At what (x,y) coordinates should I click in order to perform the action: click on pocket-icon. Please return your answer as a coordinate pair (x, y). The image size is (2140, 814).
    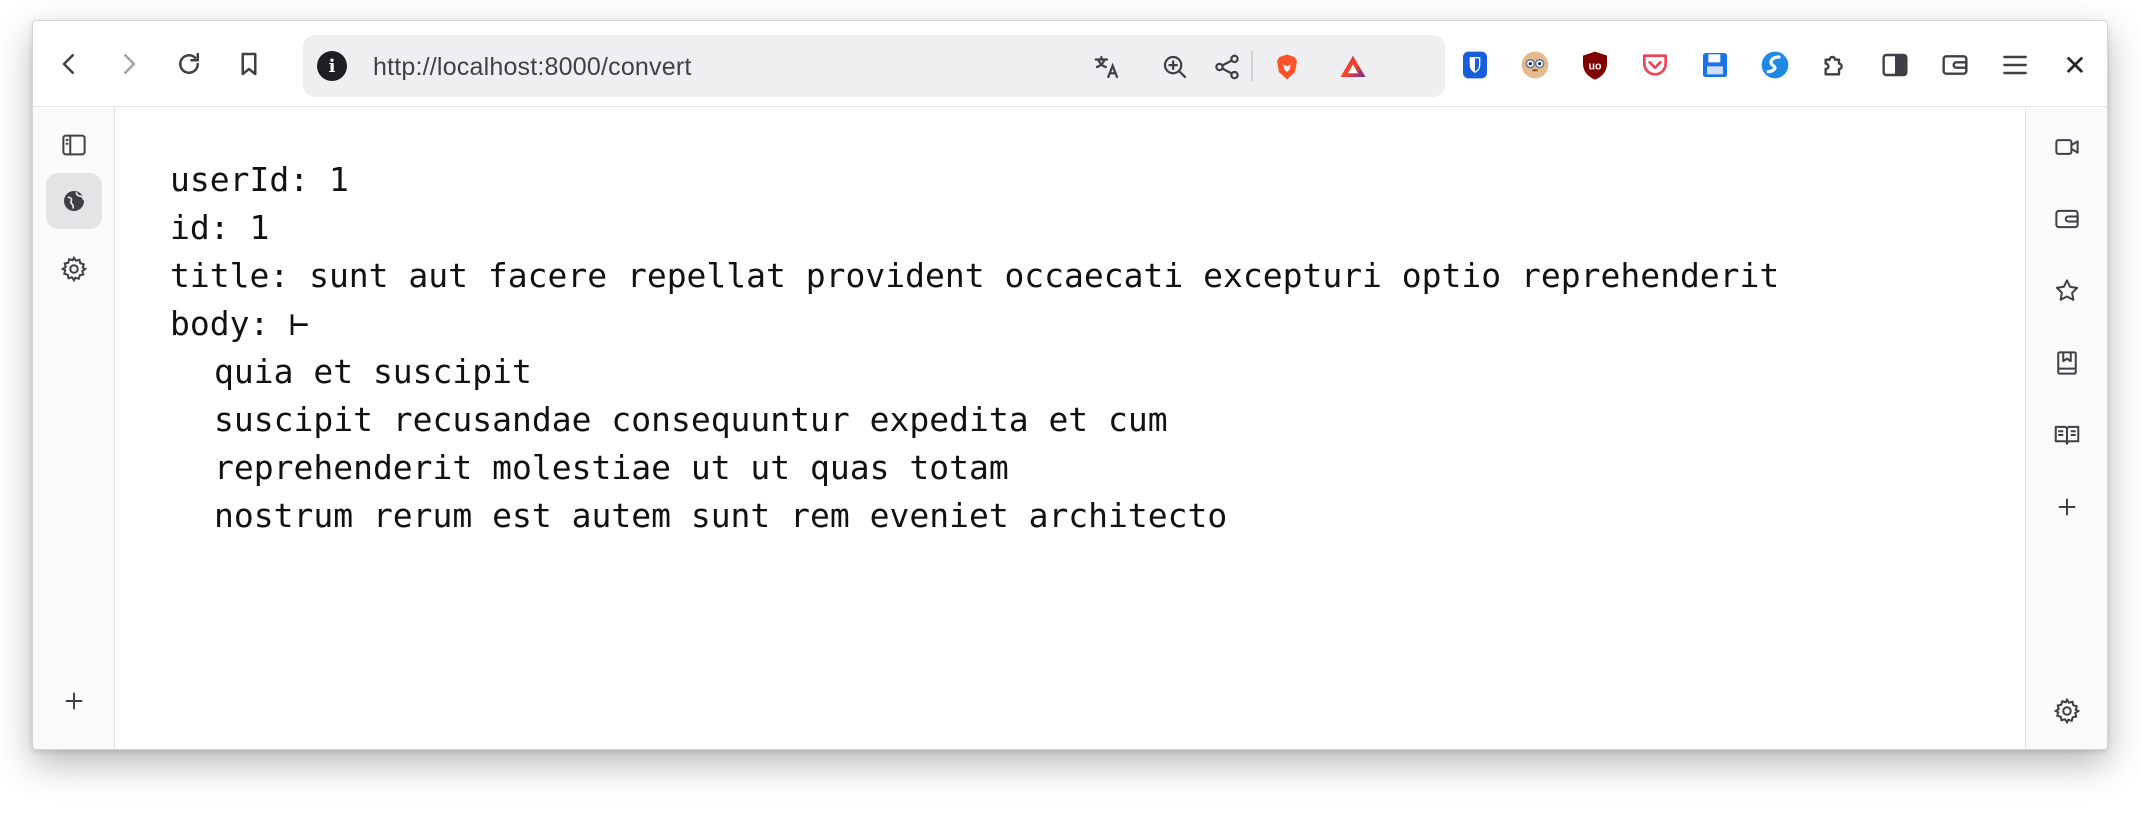
    Looking at the image, I should click on (1655, 65).